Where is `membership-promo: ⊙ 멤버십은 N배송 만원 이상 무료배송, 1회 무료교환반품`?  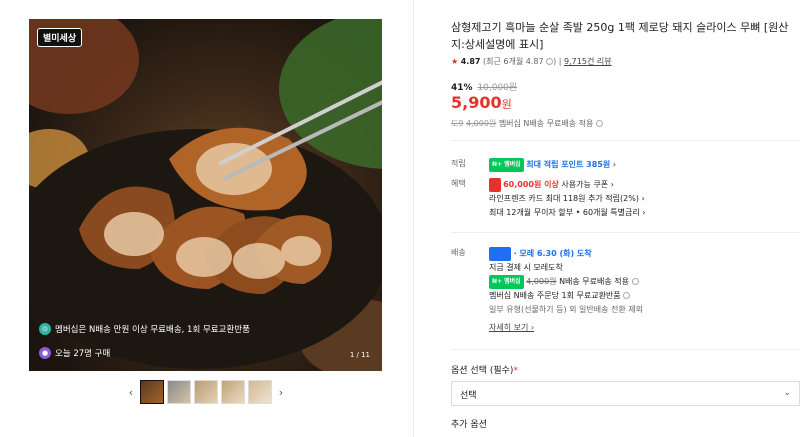
membership-promo: ⊙ 멤버십은 N배송 만원 이상 무료배송, 1회 무료교환반품 is located at coordinates (144, 329).